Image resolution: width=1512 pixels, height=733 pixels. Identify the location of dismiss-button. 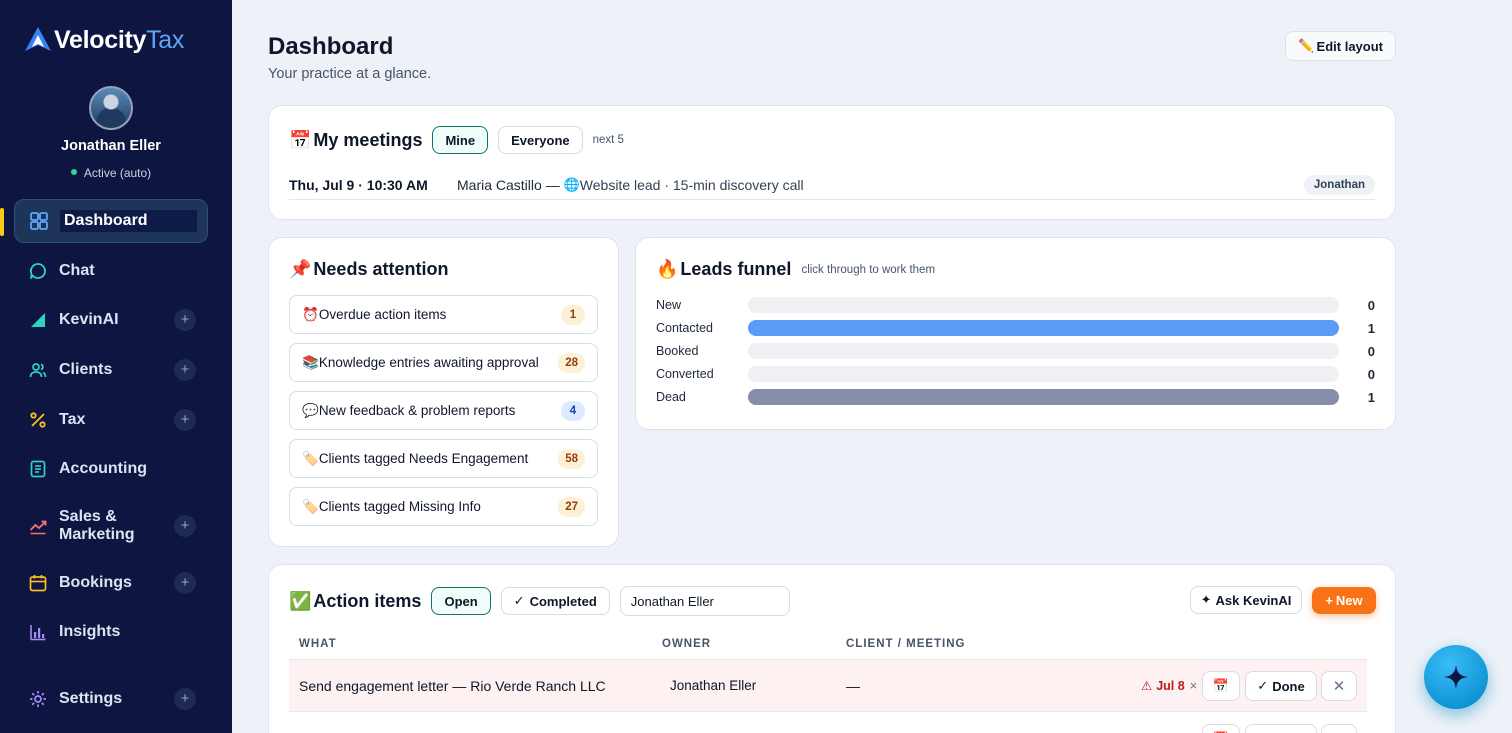
(1339, 728).